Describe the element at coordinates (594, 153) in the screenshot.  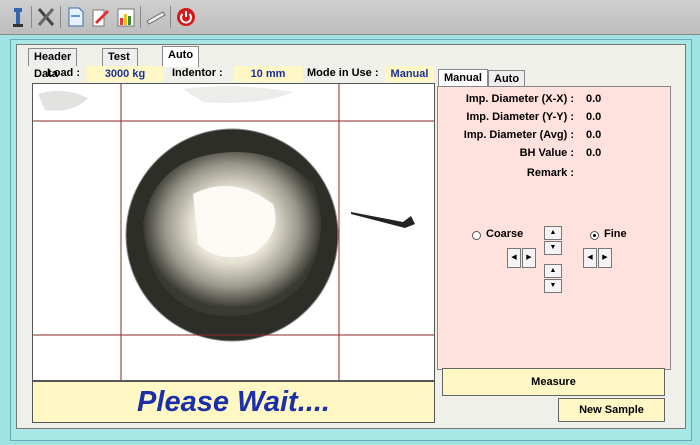
I see `result-value-bh: 0.0` at that location.